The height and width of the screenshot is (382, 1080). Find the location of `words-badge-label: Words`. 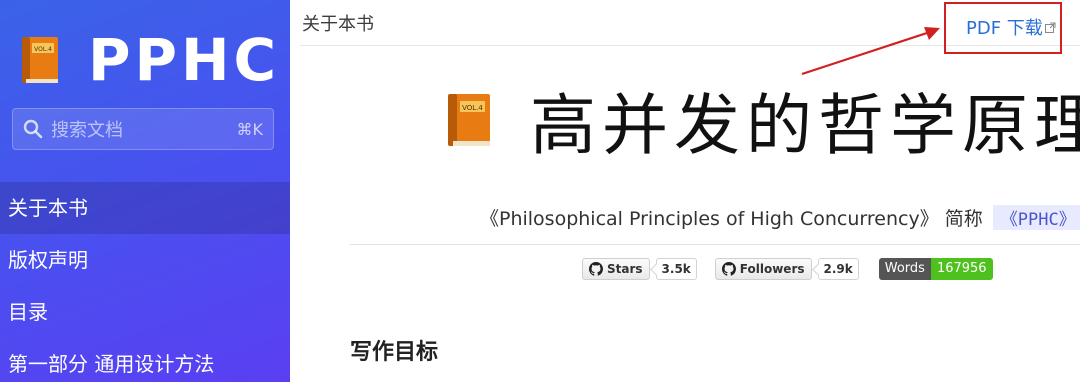

words-badge-label: Words is located at coordinates (904, 269).